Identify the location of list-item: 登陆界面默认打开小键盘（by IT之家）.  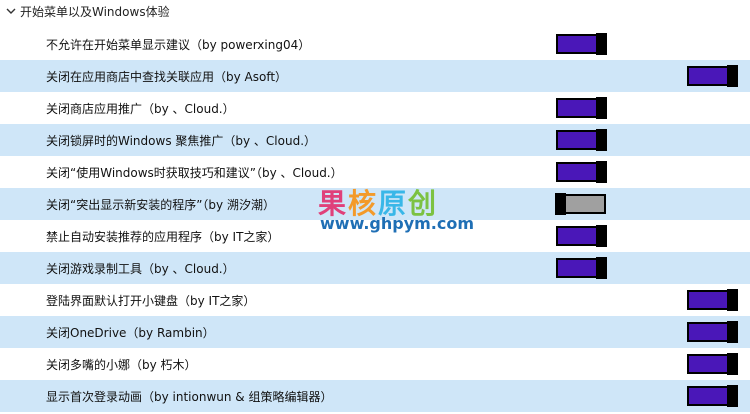
(375, 300).